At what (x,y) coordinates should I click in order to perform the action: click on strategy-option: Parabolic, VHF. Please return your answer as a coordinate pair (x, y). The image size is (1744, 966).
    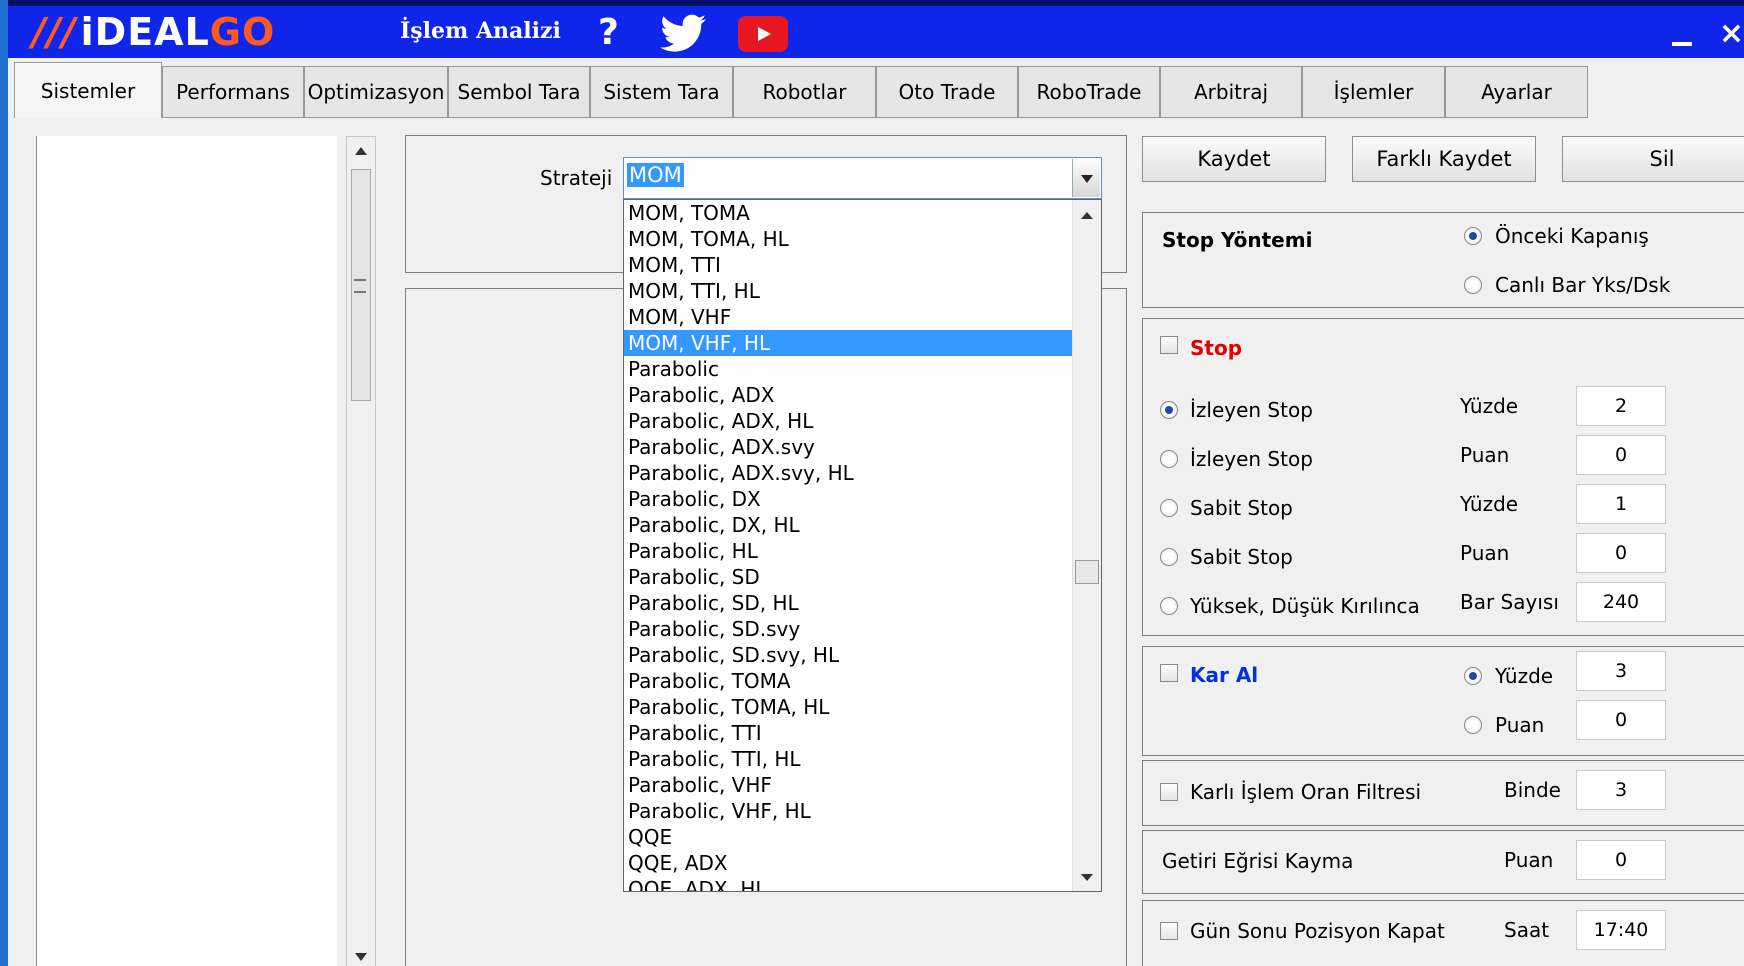
    Looking at the image, I should click on (849, 785).